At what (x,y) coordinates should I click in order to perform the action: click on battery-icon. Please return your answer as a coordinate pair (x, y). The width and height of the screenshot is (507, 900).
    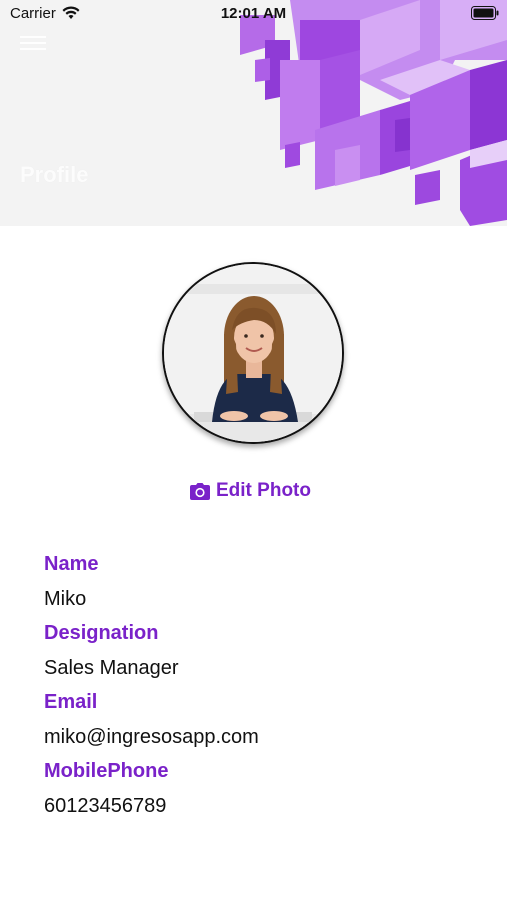
    Looking at the image, I should click on (485, 13).